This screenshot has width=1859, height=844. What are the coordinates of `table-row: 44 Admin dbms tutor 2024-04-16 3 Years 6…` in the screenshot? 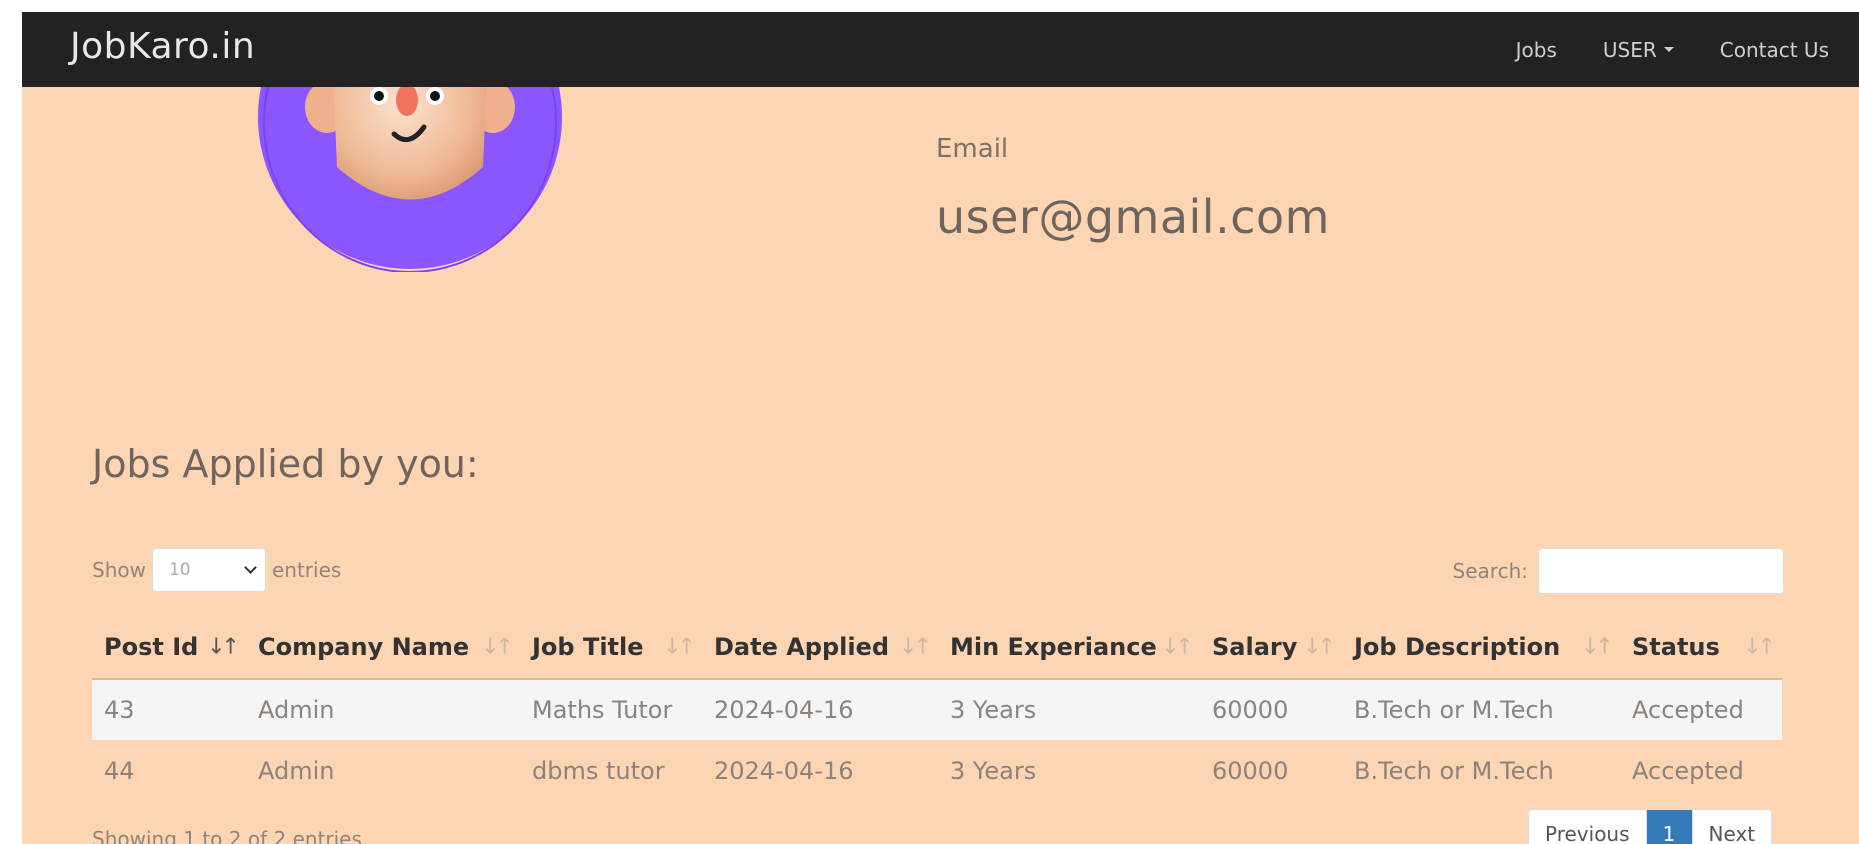 It's located at (937, 770).